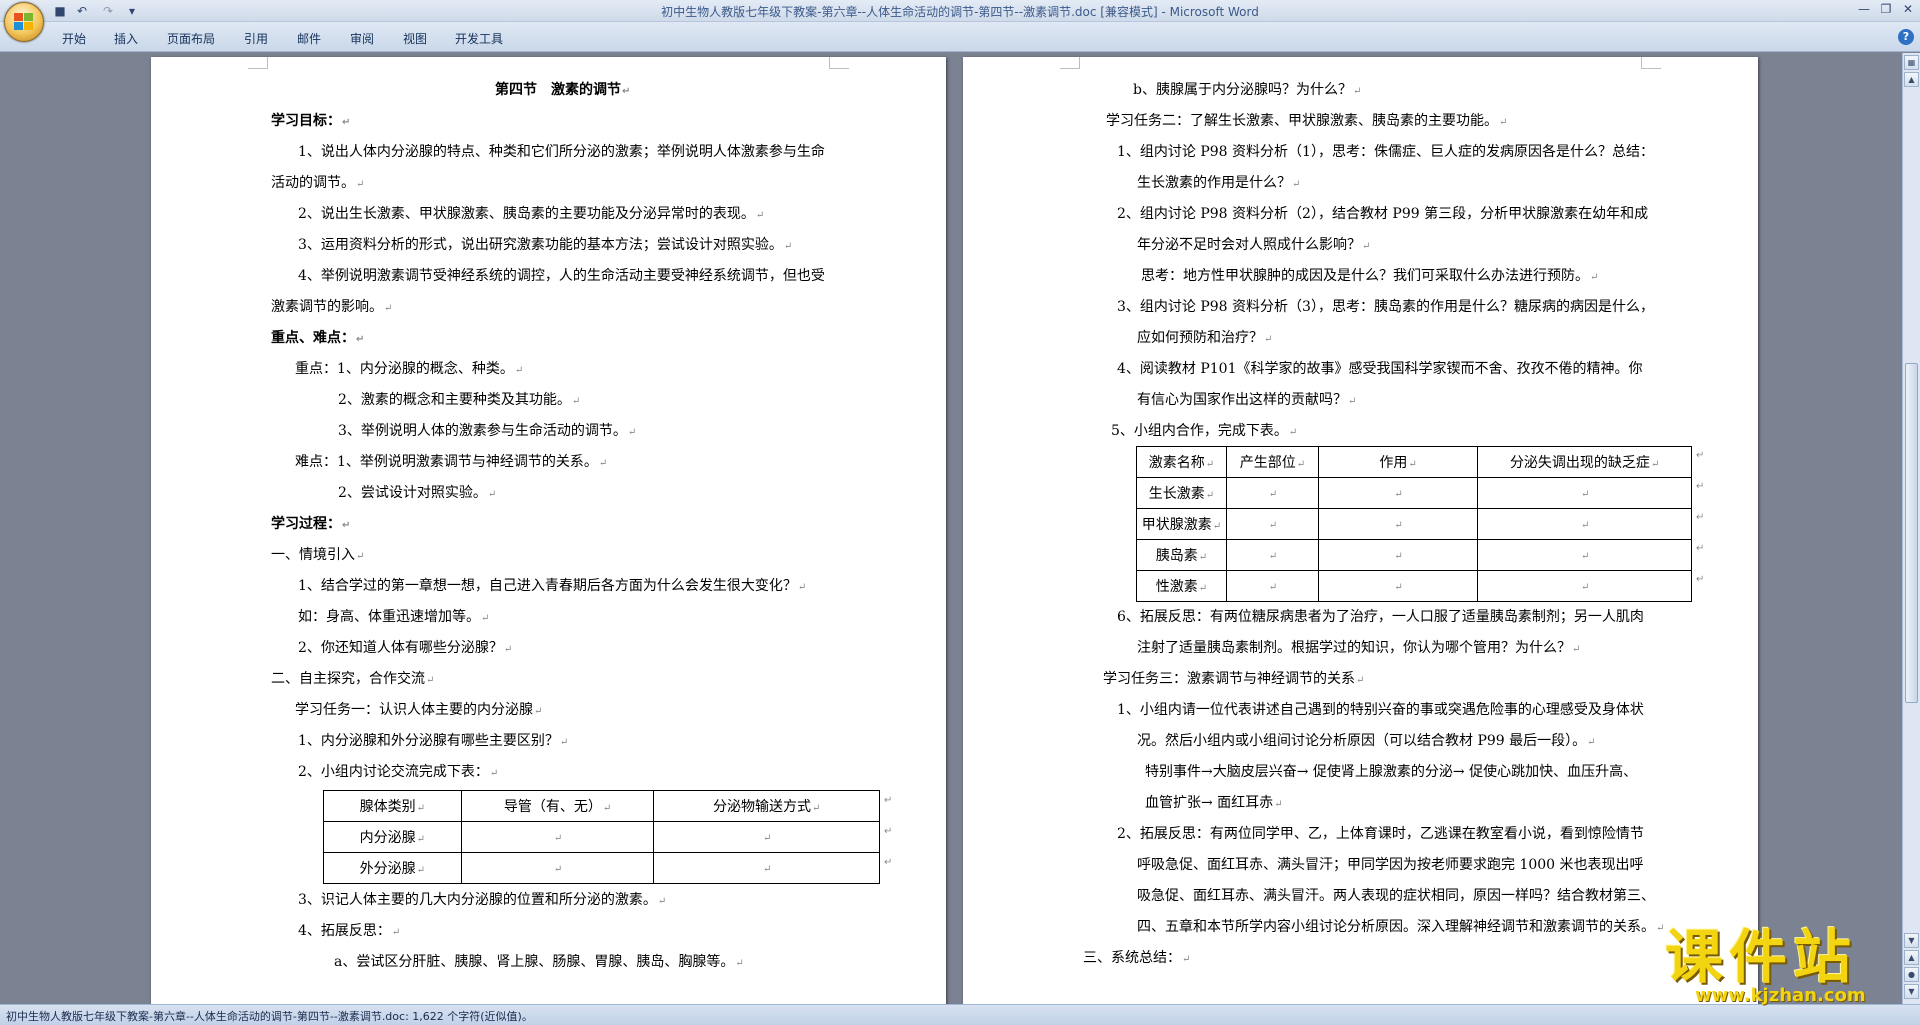 This screenshot has height=1025, width=1920. Describe the element at coordinates (405, 649) in the screenshot. I see `intro-question-2: 2、你还知道人体有哪些分泌腺？↵` at that location.